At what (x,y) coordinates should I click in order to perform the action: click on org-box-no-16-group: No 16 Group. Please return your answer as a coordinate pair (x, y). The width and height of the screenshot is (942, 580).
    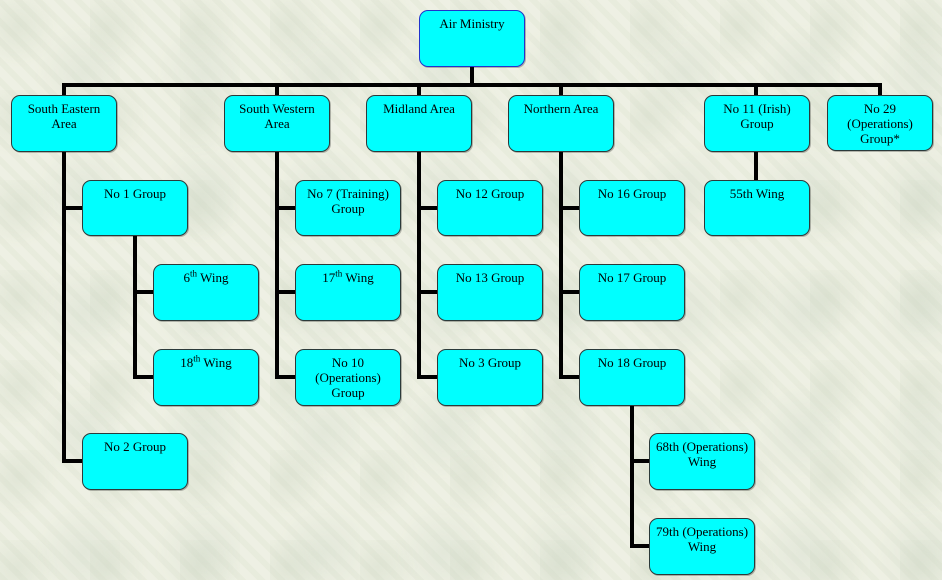
    Looking at the image, I should click on (632, 208).